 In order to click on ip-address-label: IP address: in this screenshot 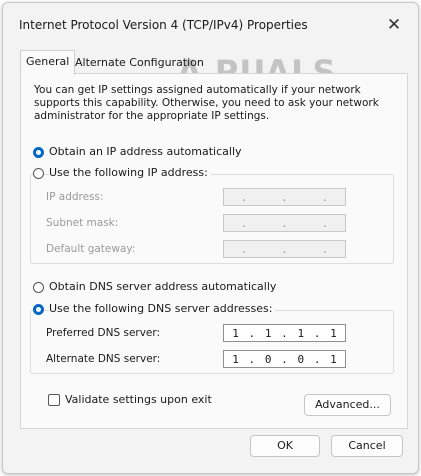, I will do `click(75, 197)`.